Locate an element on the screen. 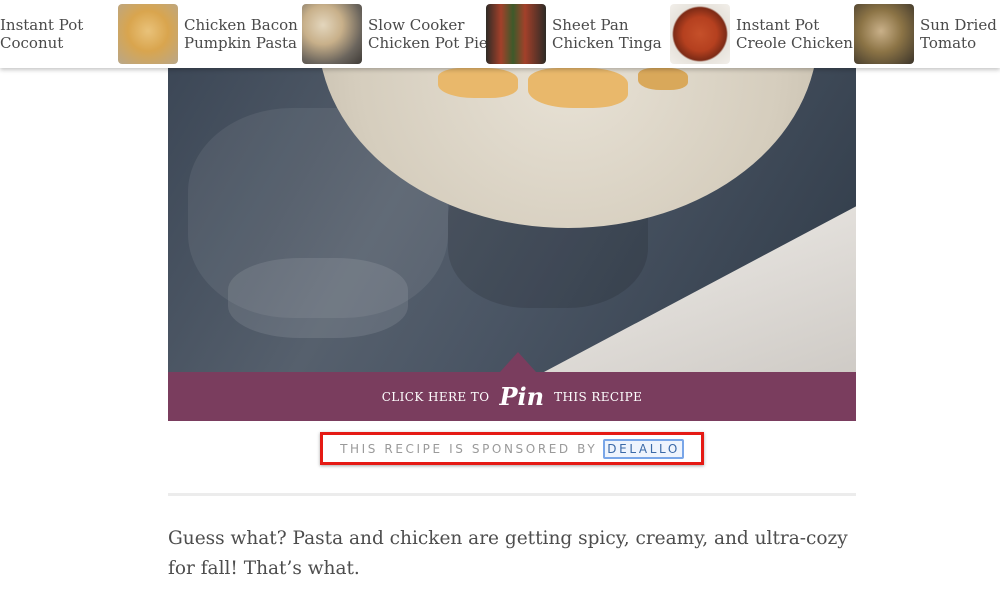 The width and height of the screenshot is (1000, 591). pin-recipe-button: Click here to Pin this recipe is located at coordinates (512, 396).